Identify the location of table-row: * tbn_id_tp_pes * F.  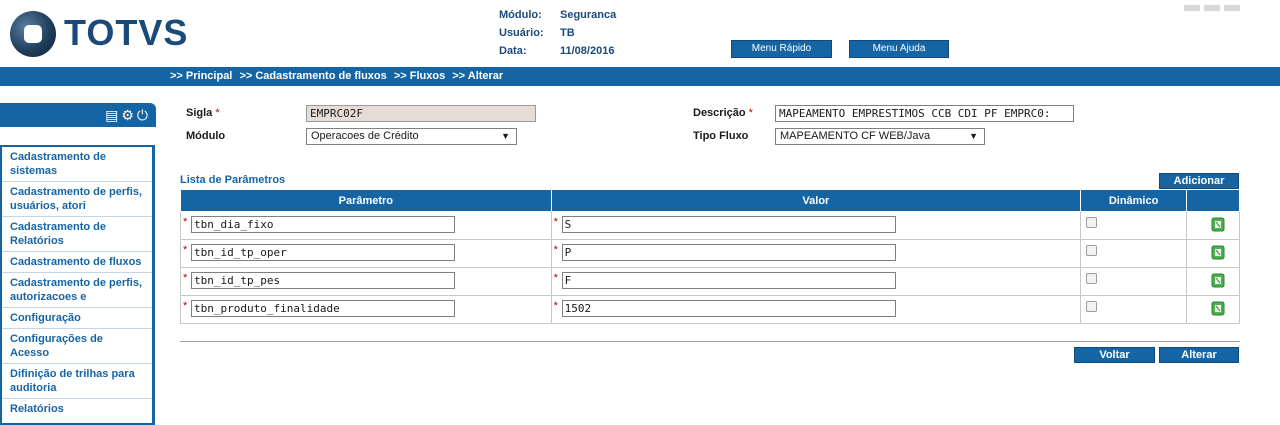
(710, 281).